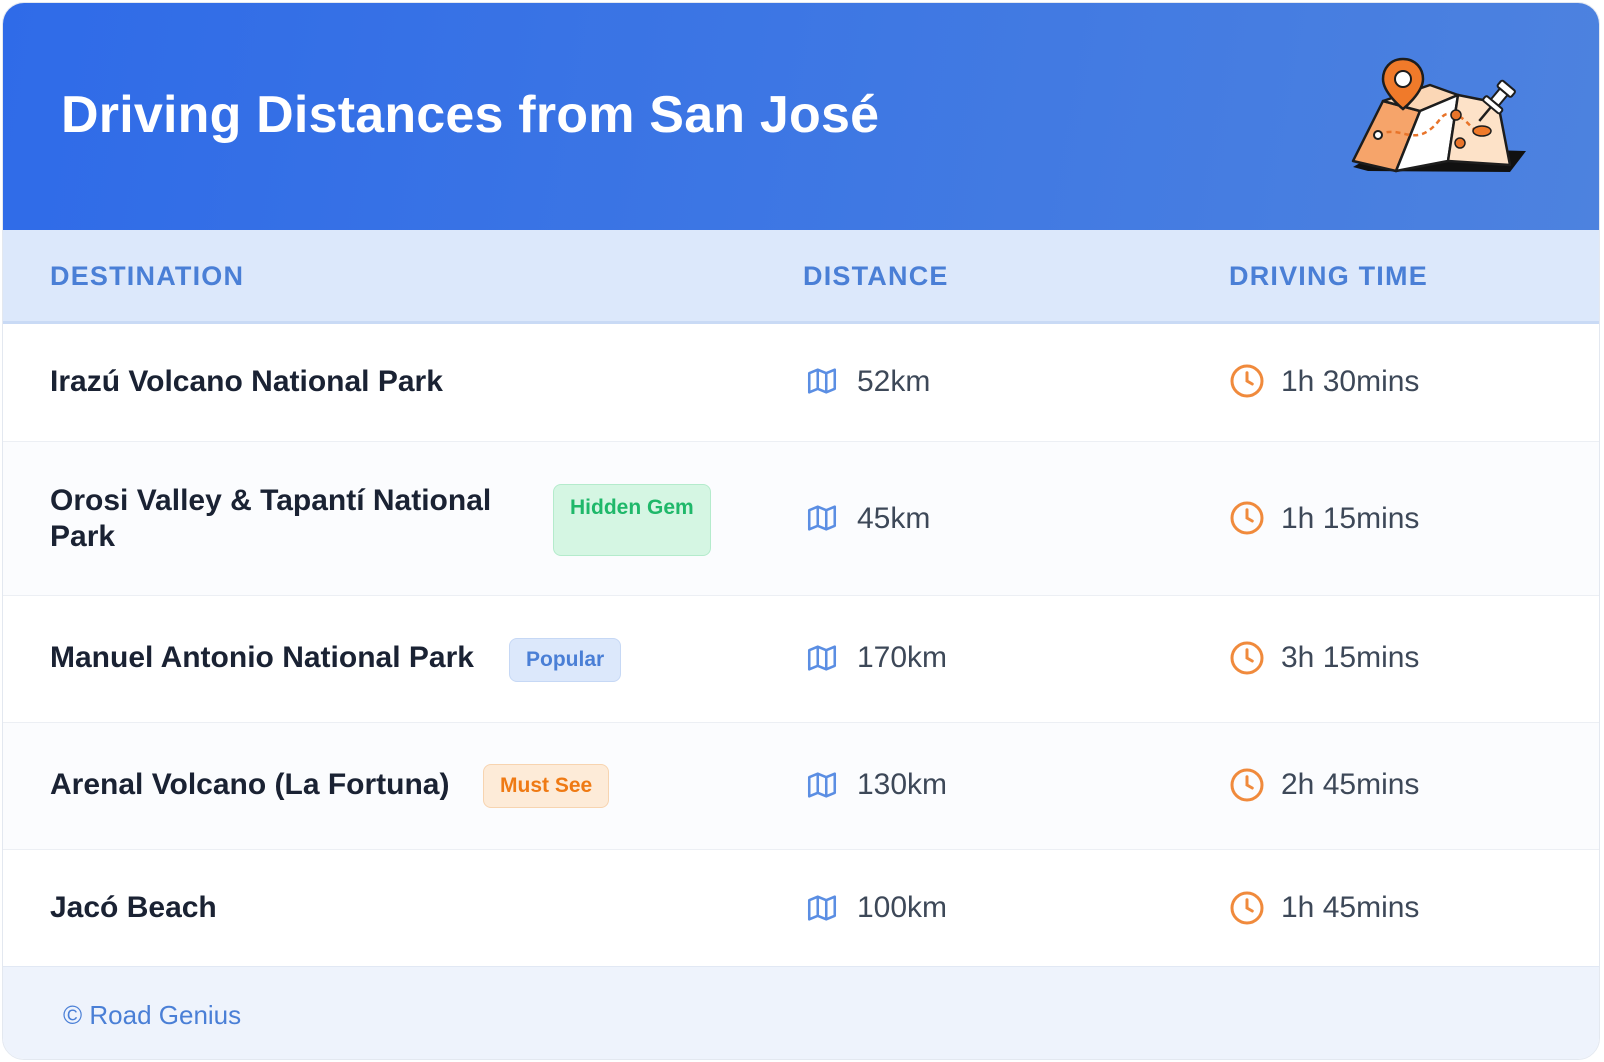  Describe the element at coordinates (133, 907) in the screenshot. I see `destination-name: Jacó Beach` at that location.